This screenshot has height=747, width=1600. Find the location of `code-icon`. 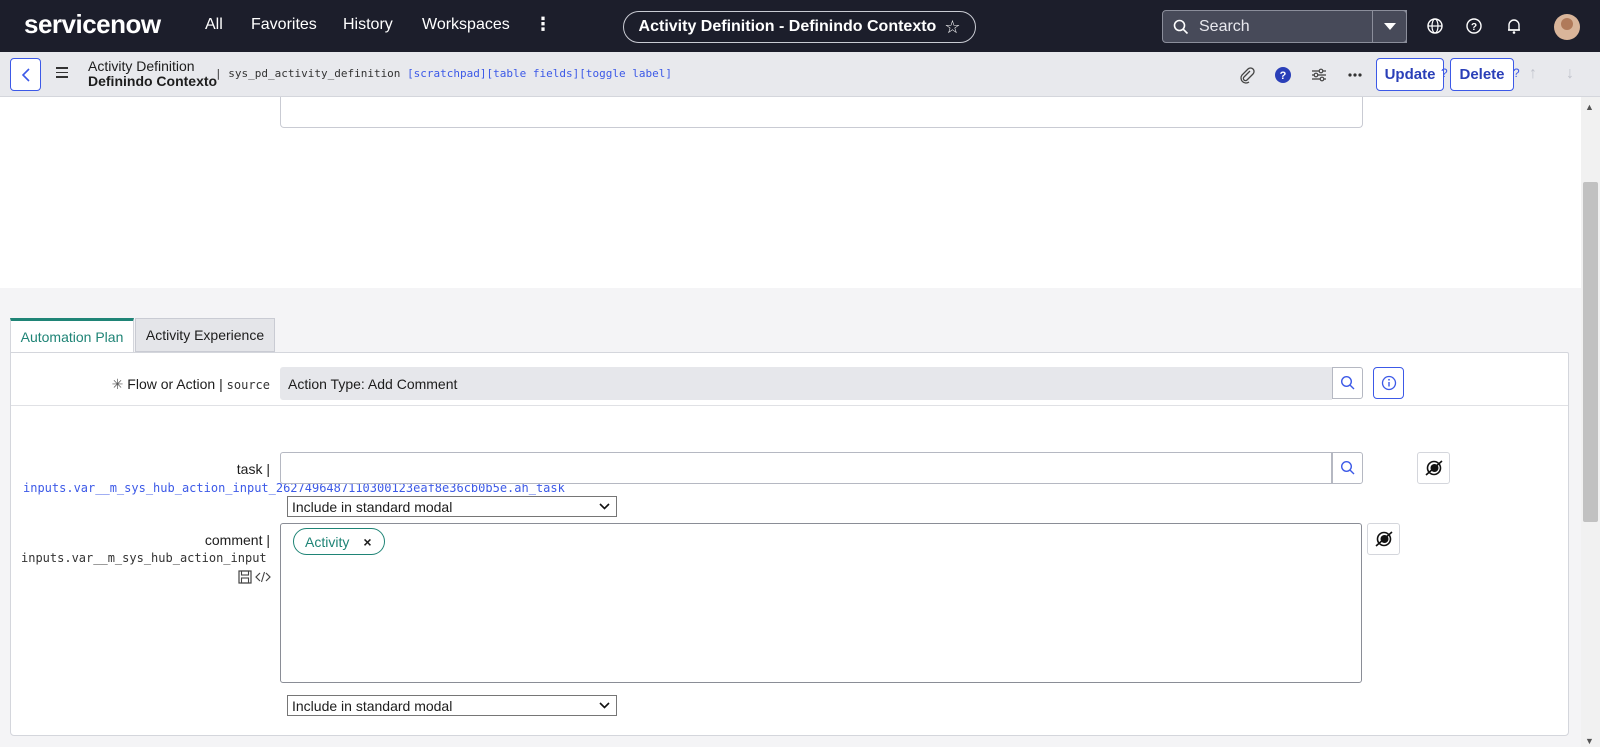

code-icon is located at coordinates (263, 577).